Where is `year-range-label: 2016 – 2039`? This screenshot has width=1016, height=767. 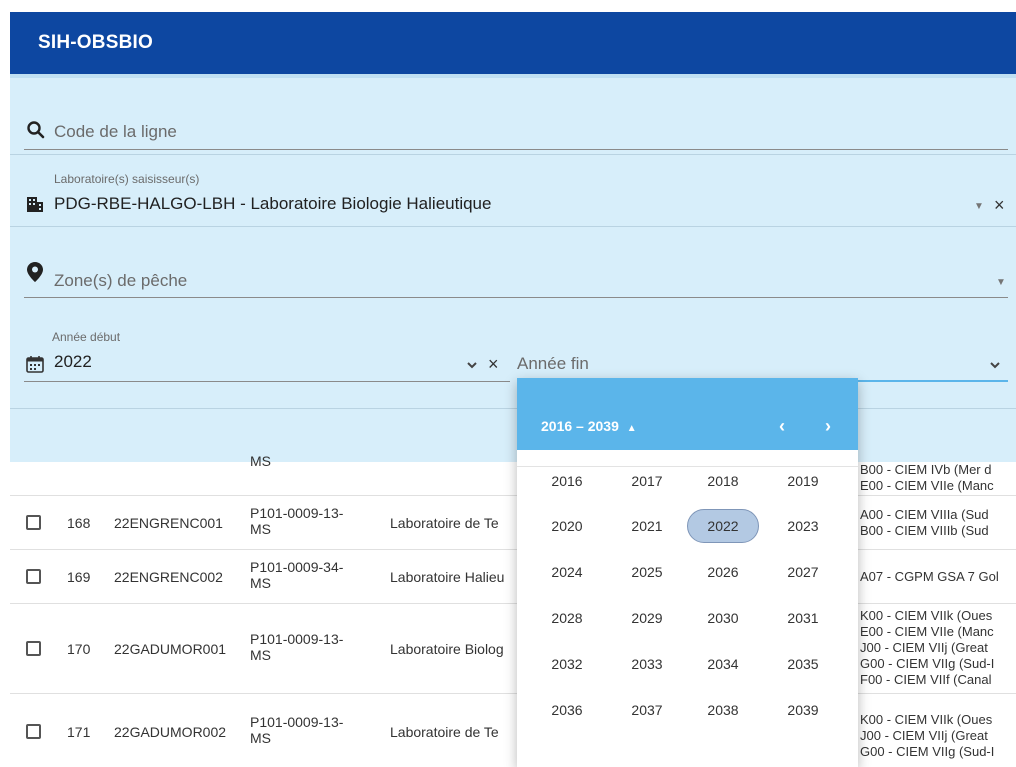
year-range-label: 2016 – 2039 is located at coordinates (580, 426).